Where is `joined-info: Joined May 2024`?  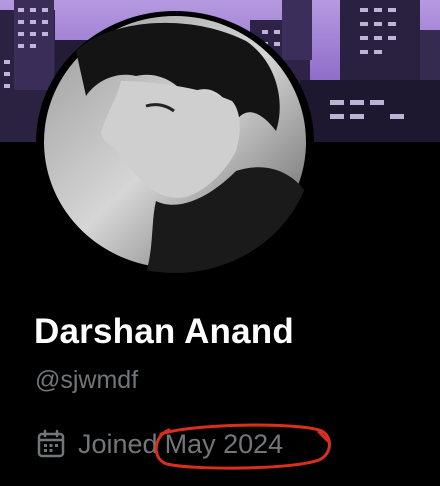 joined-info: Joined May 2024 is located at coordinates (183, 446).